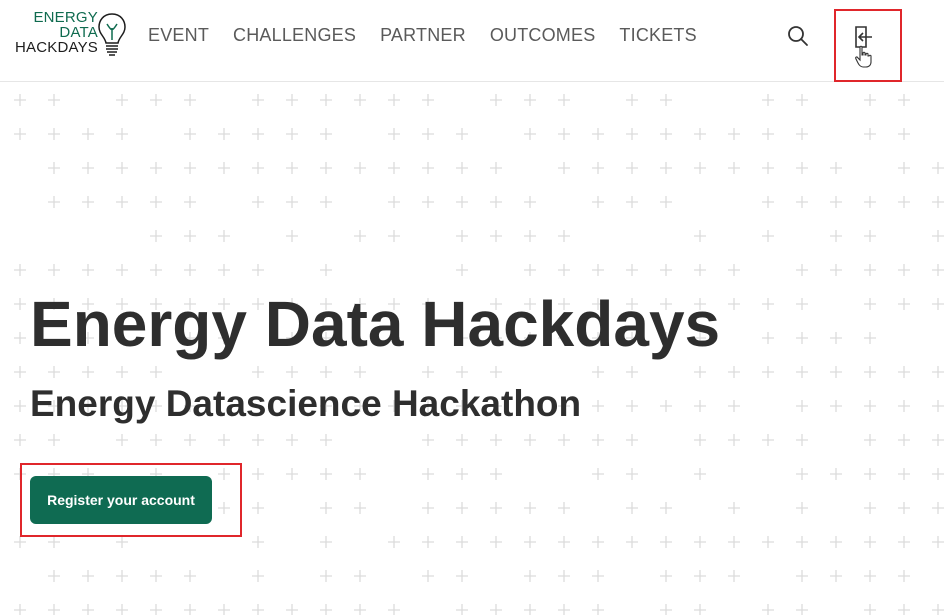  What do you see at coordinates (294, 35) in the screenshot?
I see `nav-item-challenges: CHALLENGES` at bounding box center [294, 35].